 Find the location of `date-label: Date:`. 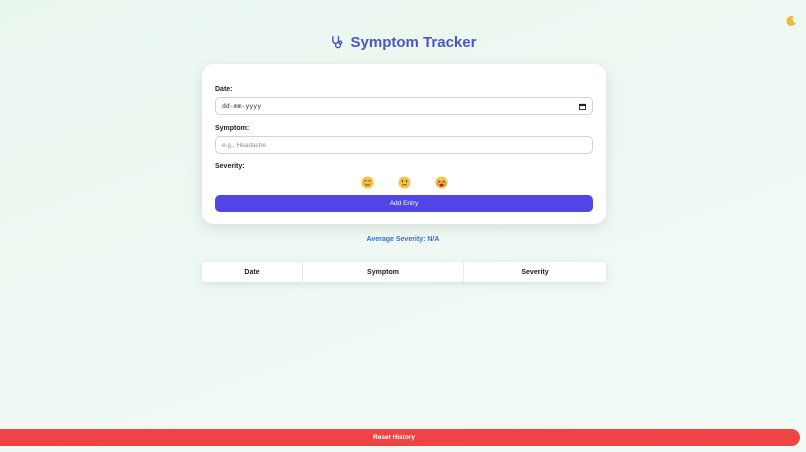

date-label: Date: is located at coordinates (224, 89).